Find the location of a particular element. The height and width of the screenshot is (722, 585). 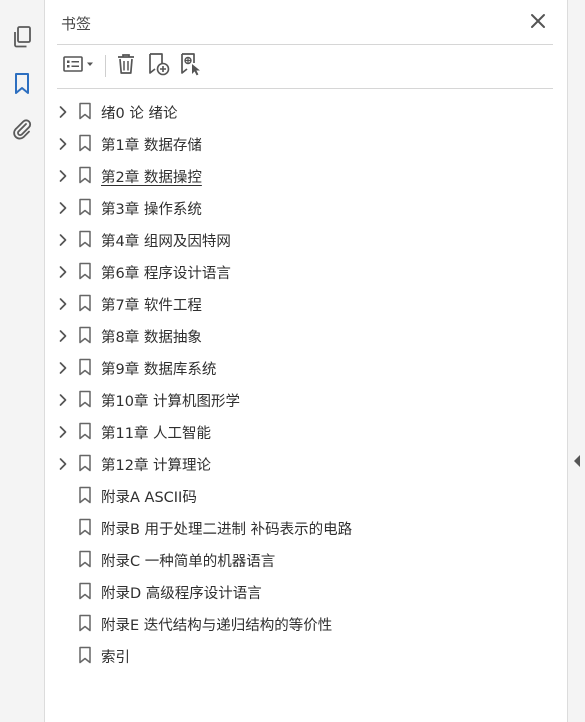

pages-icon is located at coordinates (22, 37).